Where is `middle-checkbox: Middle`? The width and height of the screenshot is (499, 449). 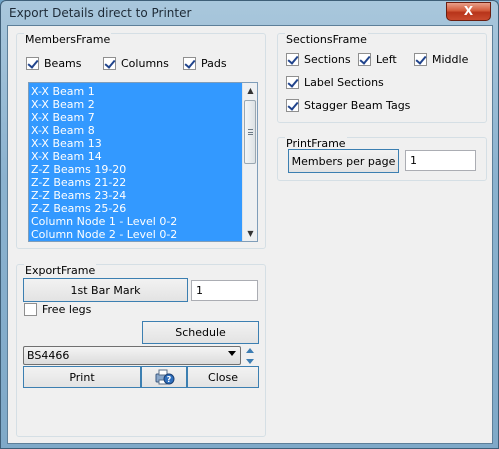
middle-checkbox: Middle is located at coordinates (441, 59).